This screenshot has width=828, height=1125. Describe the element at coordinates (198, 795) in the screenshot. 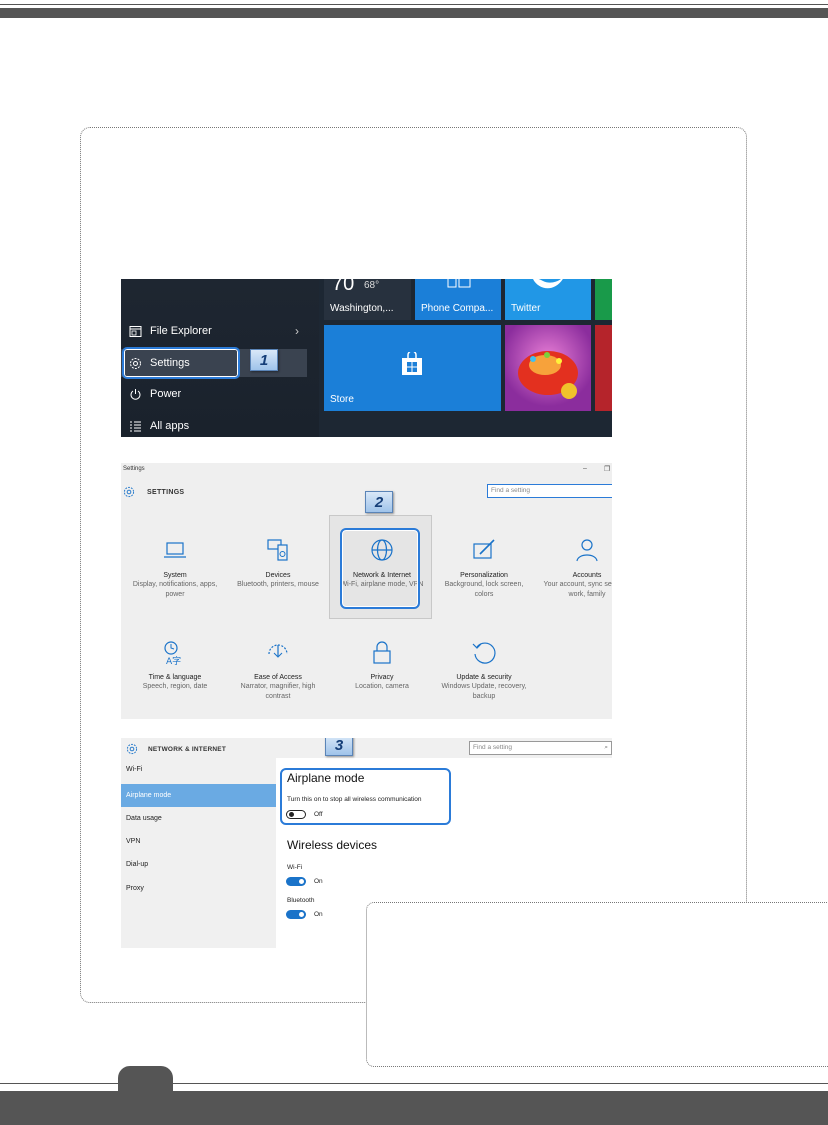

I see `nav-item-airplane-mode: Airplane mode` at that location.